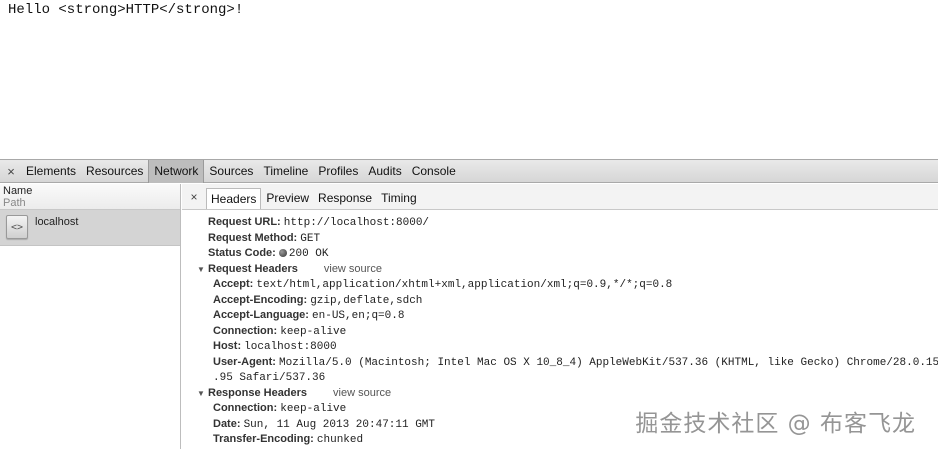  Describe the element at coordinates (399, 198) in the screenshot. I see `tab-timing: Timing` at that location.